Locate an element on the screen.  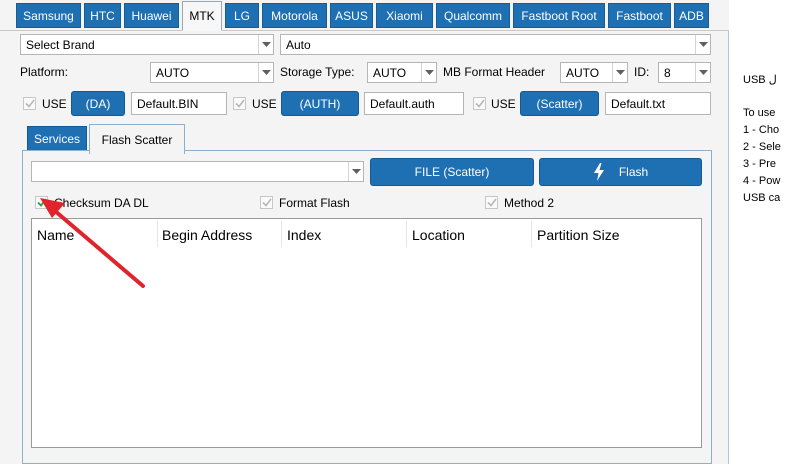
annotation-arrow-icon is located at coordinates (92, 243).